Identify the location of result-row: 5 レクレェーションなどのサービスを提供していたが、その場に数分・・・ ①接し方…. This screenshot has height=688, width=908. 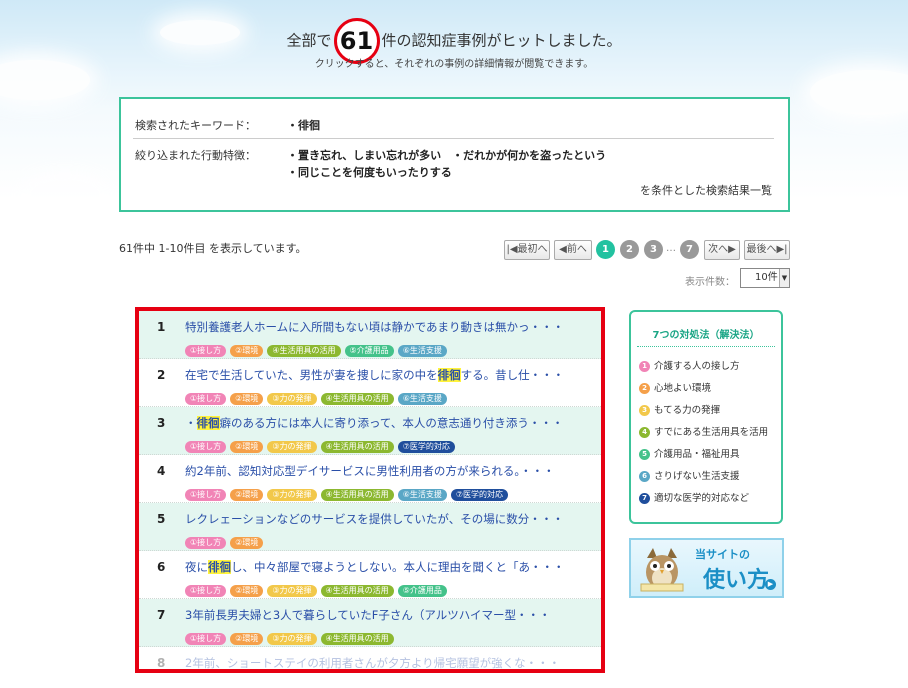
(370, 527).